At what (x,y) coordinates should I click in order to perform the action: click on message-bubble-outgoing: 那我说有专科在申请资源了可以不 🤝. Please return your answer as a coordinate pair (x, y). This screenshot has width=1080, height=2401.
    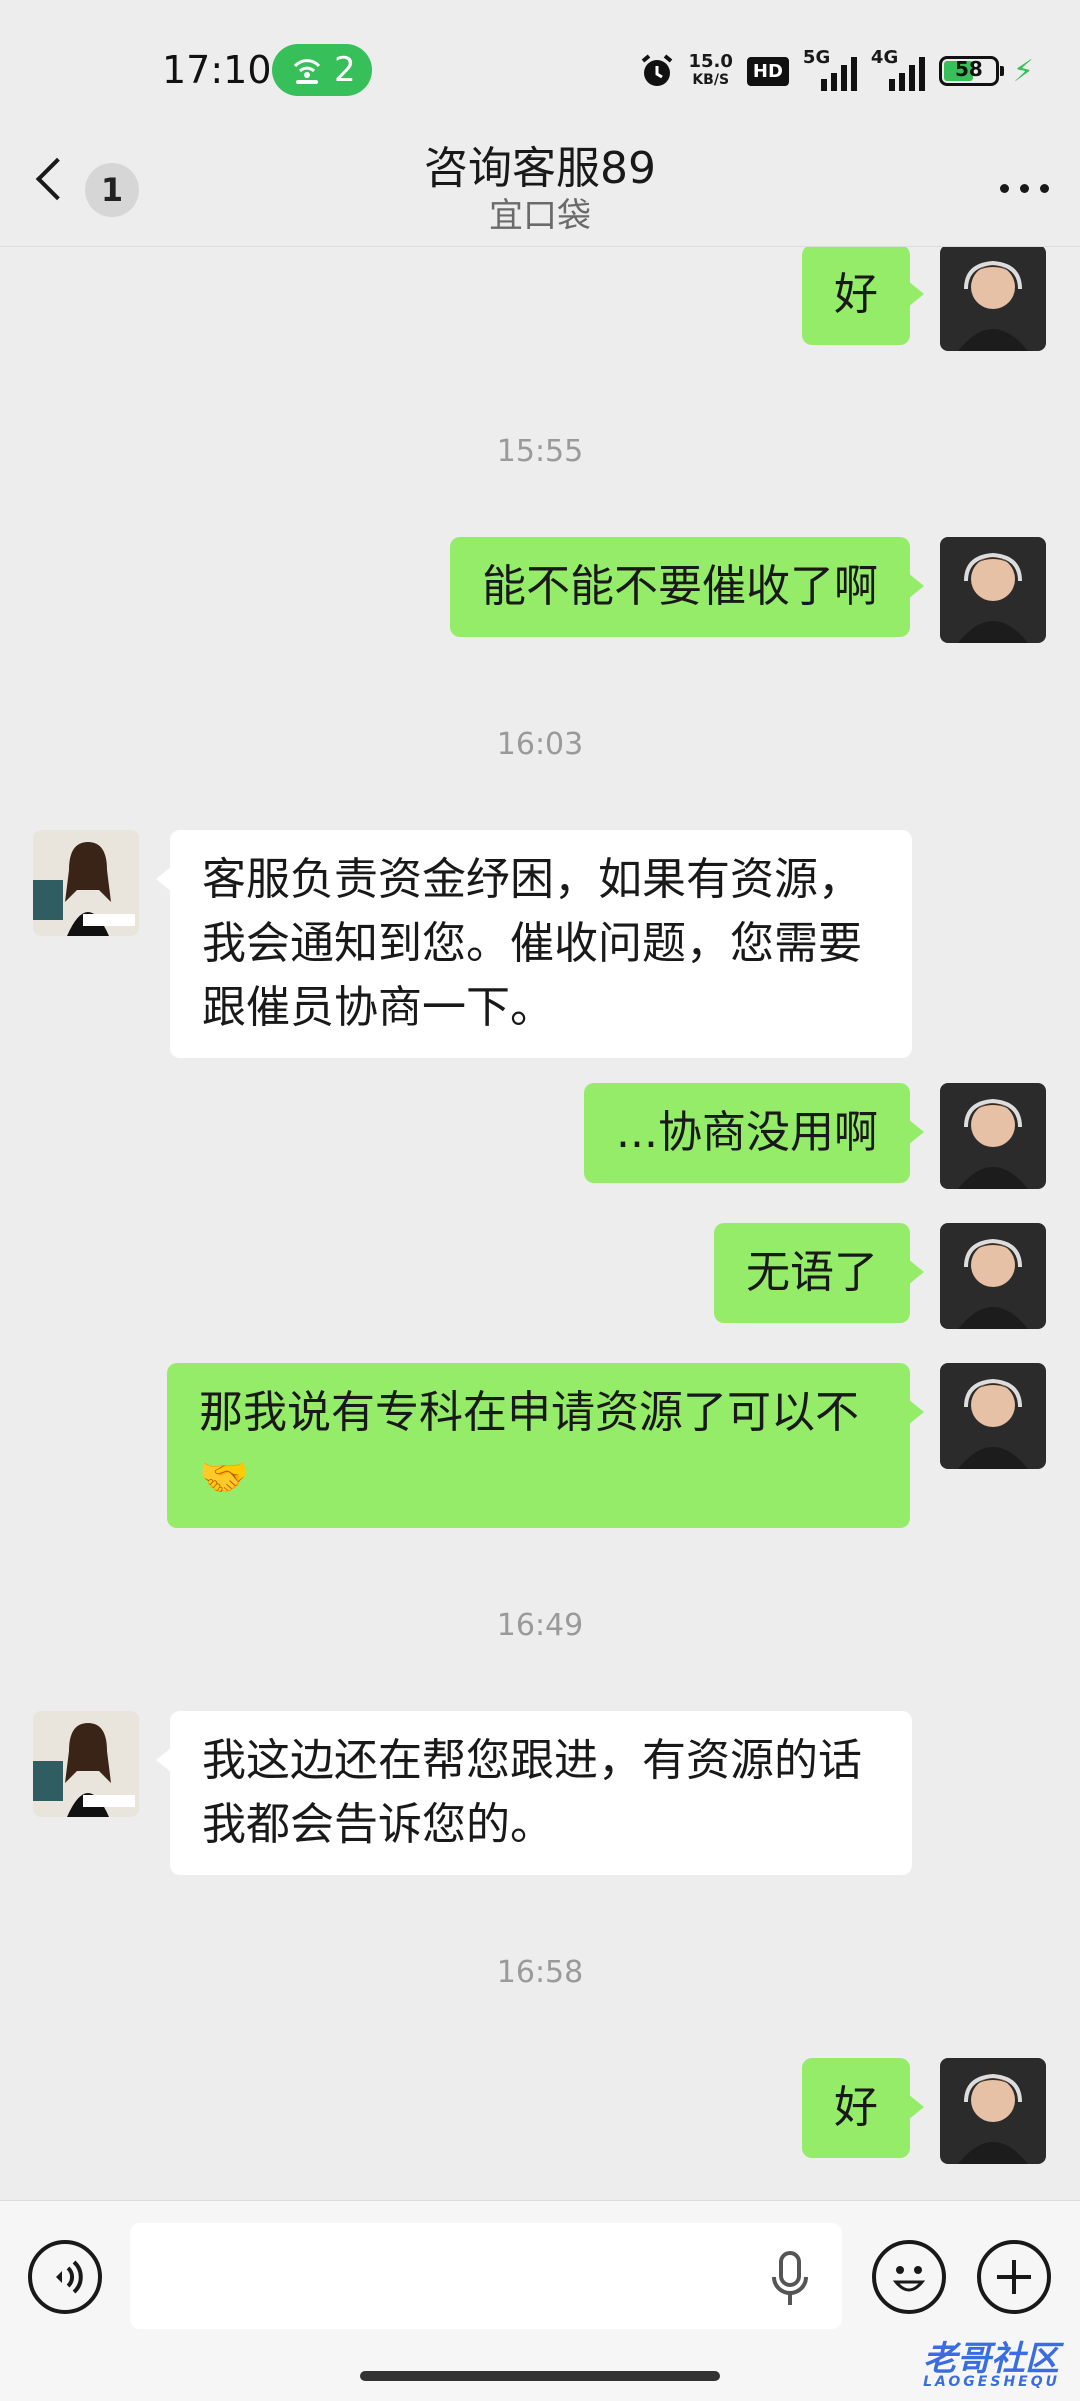
    Looking at the image, I should click on (545, 1445).